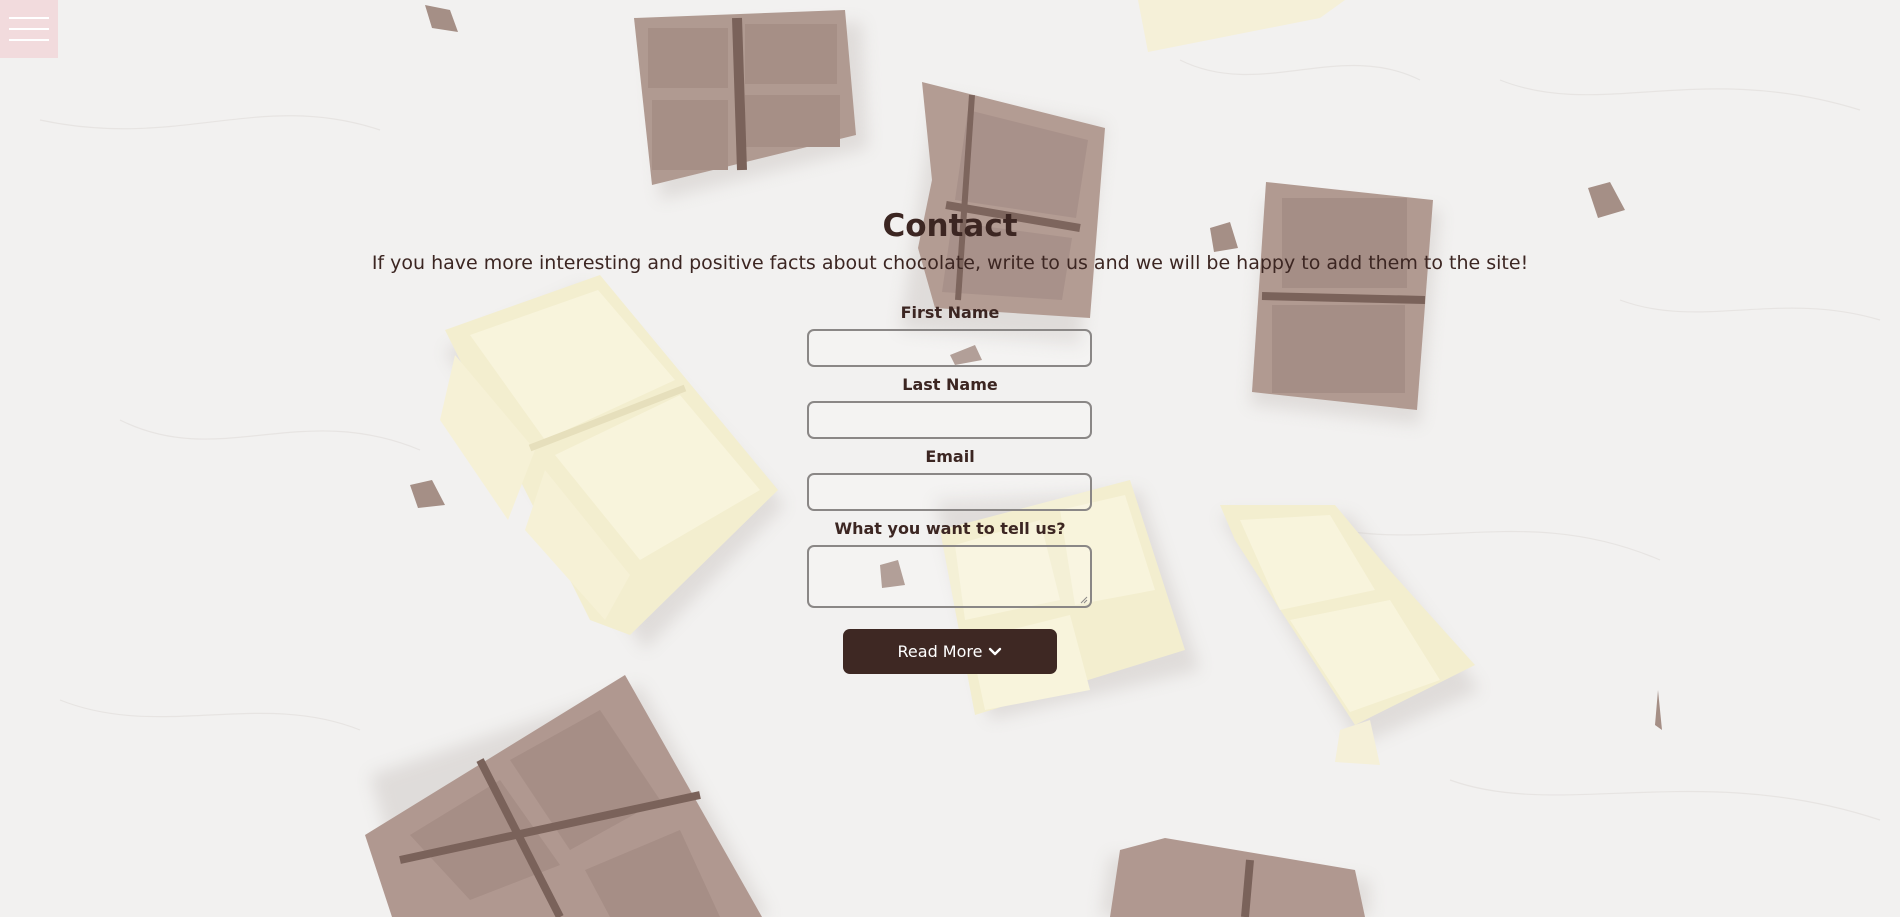  Describe the element at coordinates (1084, 600) in the screenshot. I see `resize-grip-icon` at that location.